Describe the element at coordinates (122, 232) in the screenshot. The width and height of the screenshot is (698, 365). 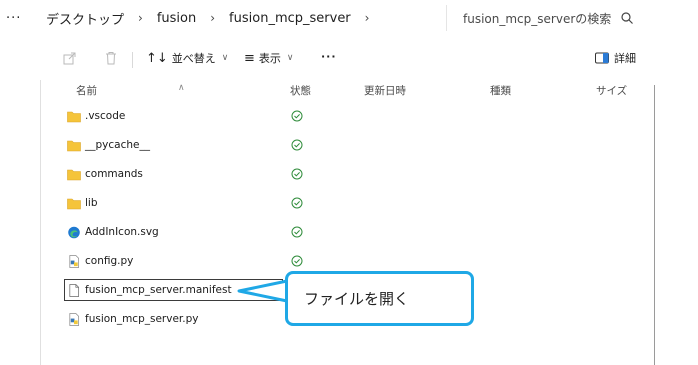
I see `file-name: AddInIcon.svg` at that location.